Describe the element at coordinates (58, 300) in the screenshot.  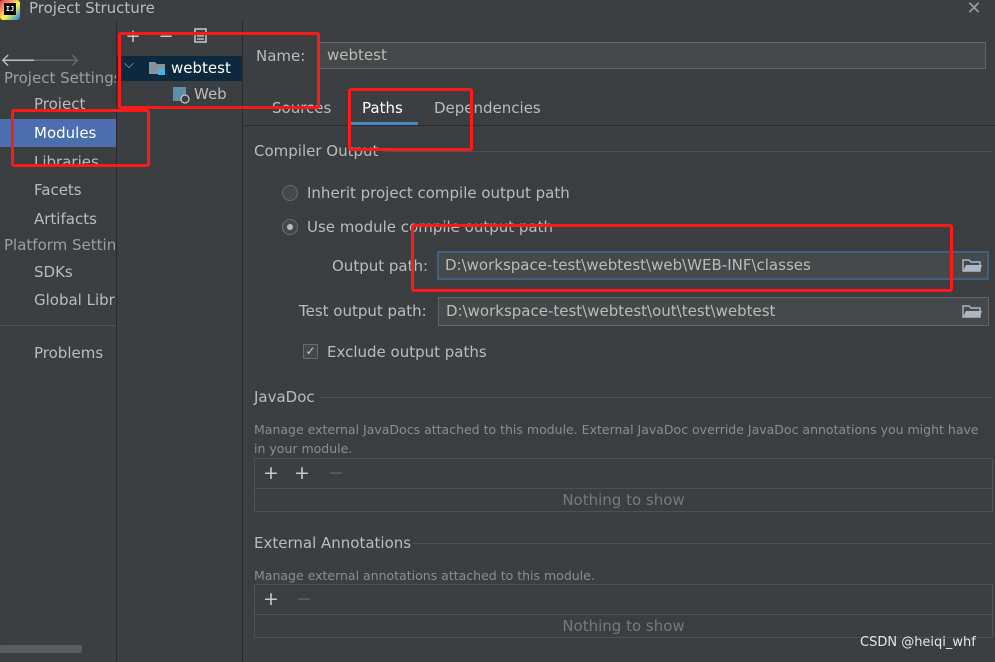
I see `nav-item-global-libraries: Global Libraries` at that location.